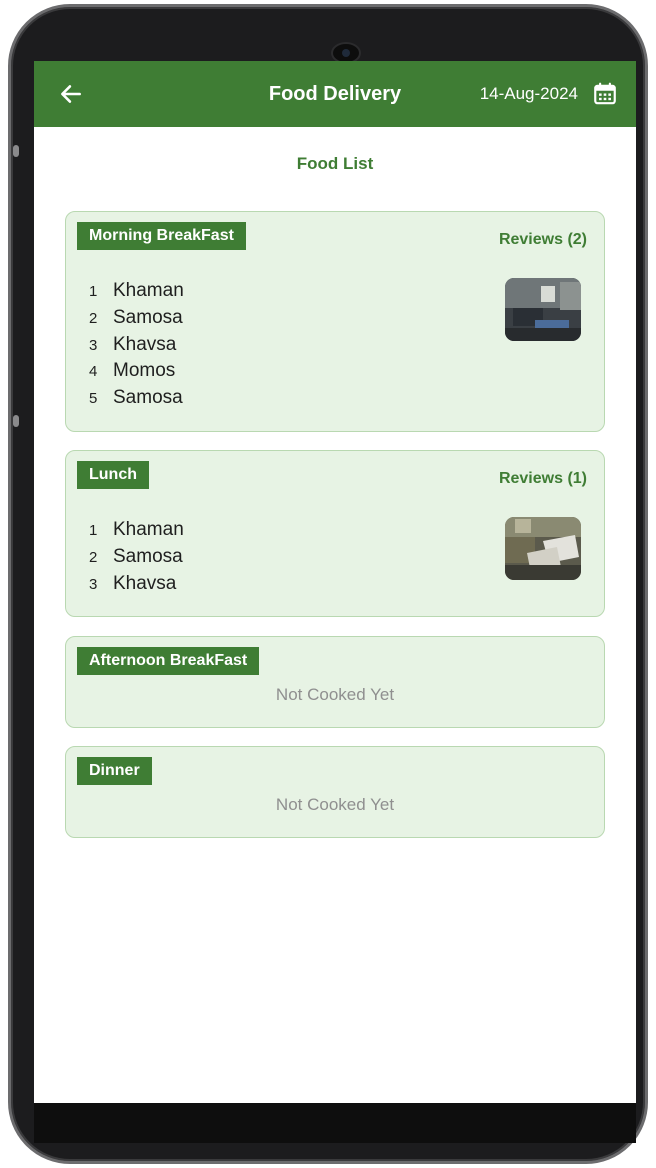  I want to click on calendar-icon, so click(605, 94).